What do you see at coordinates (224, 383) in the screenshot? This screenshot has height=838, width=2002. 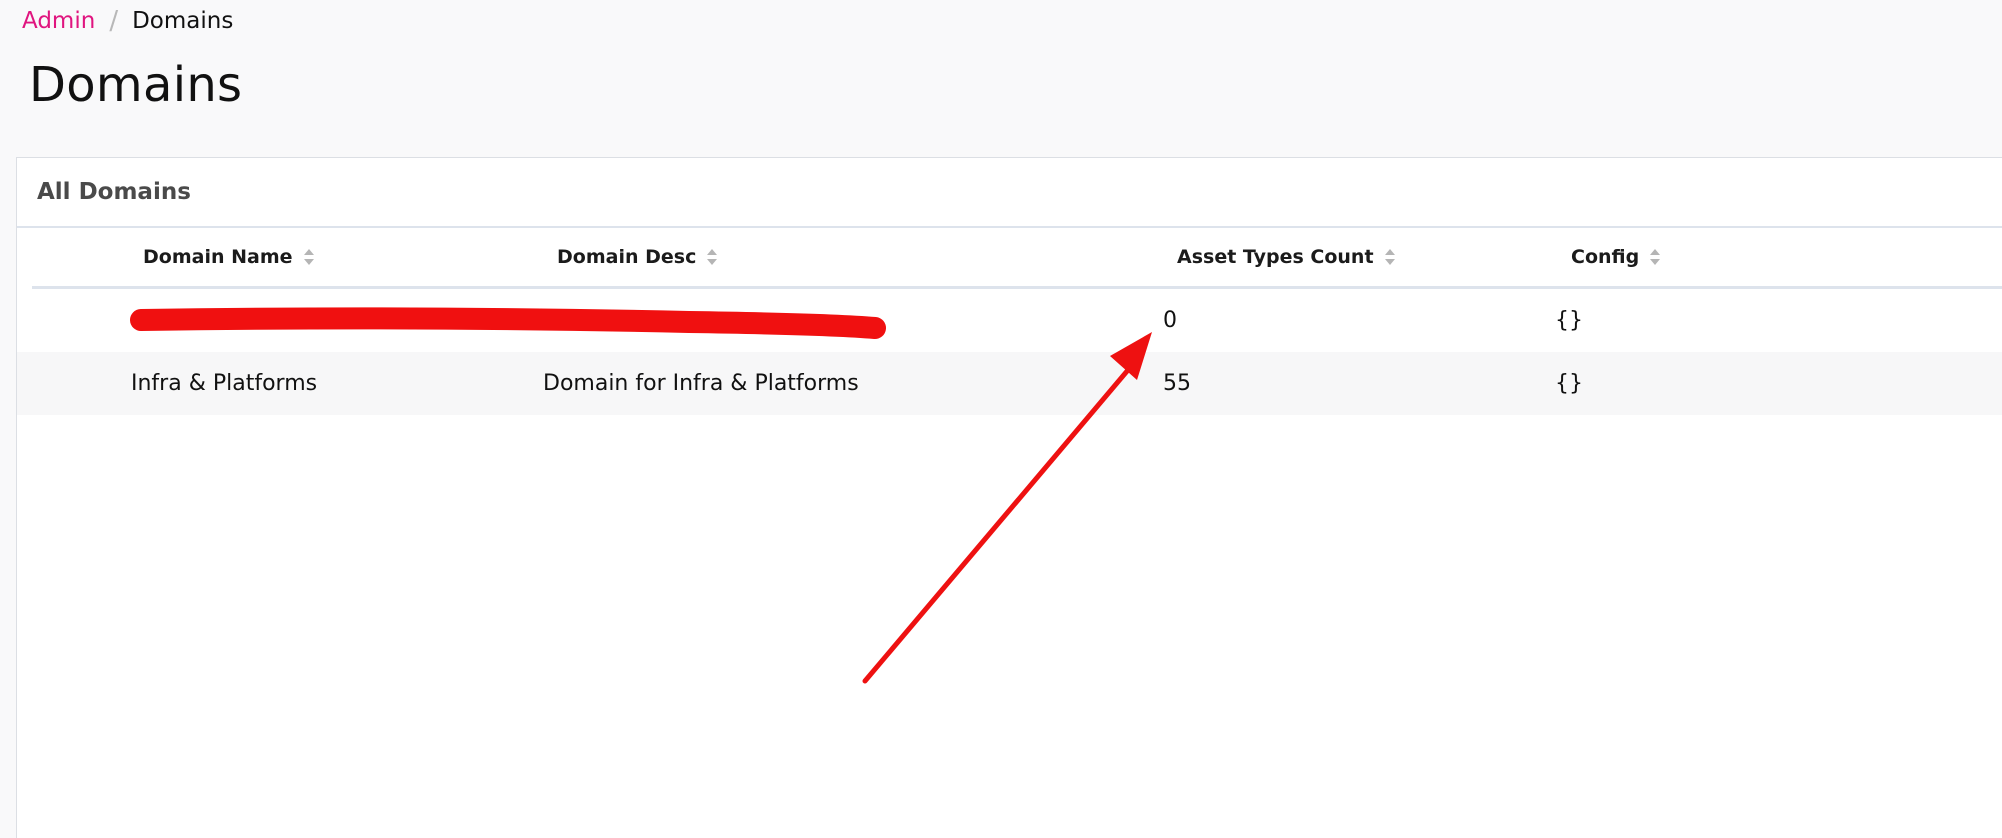 I see `cell-domain-name: Infra & Platforms` at bounding box center [224, 383].